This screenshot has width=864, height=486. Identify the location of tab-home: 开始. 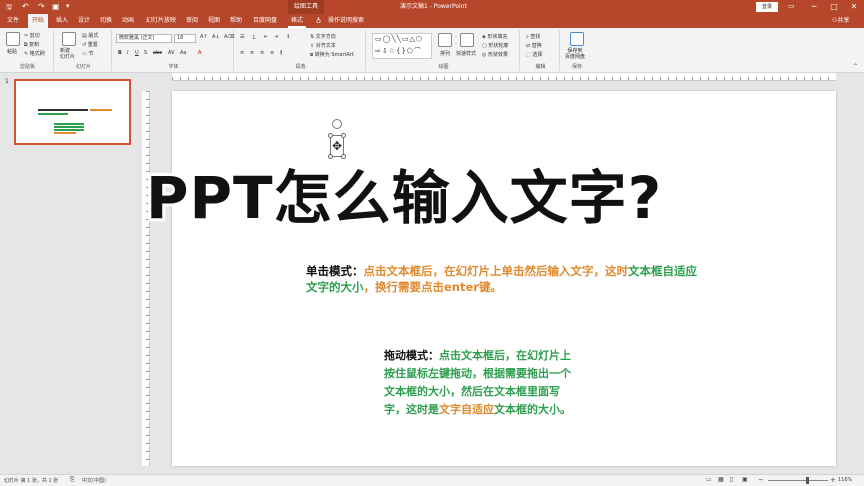
(38, 21).